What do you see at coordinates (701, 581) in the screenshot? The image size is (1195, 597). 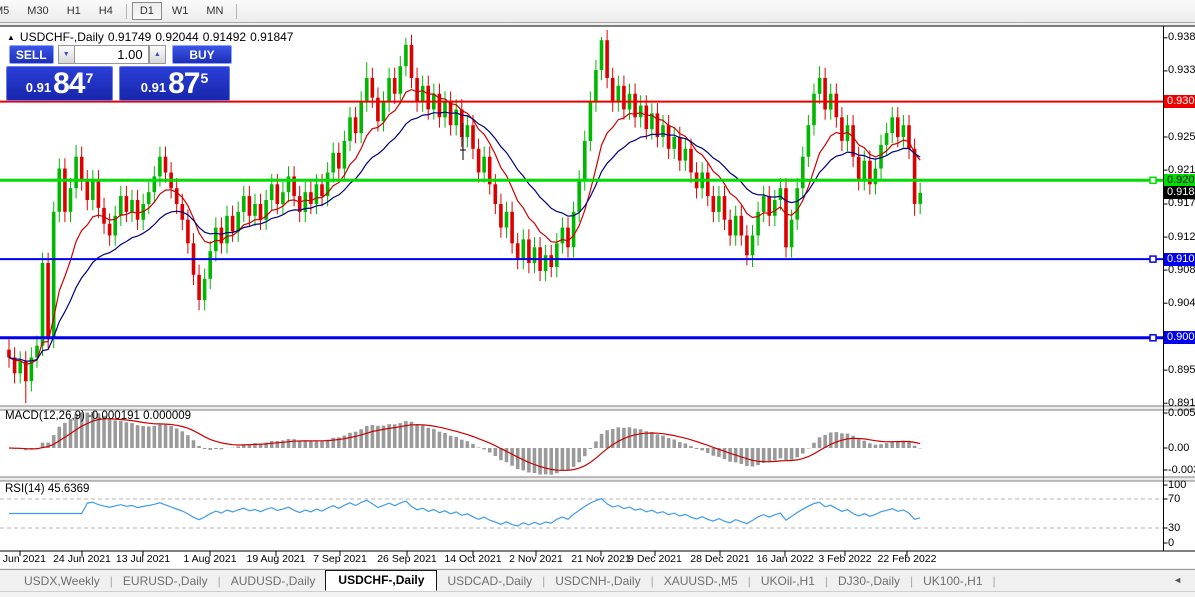 I see `chart-tab-xauusd: XAUUSD-,M5` at bounding box center [701, 581].